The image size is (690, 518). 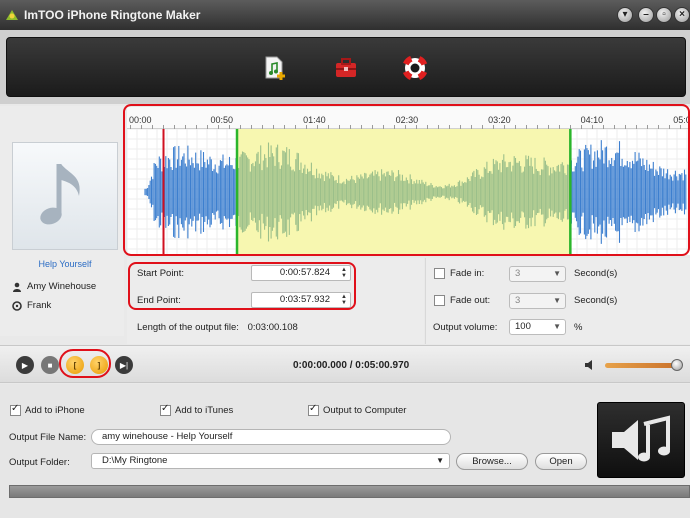 I want to click on title-bar: ImTOO iPhone Ringtone Maker ▾ – ▫ ×, so click(x=345, y=15).